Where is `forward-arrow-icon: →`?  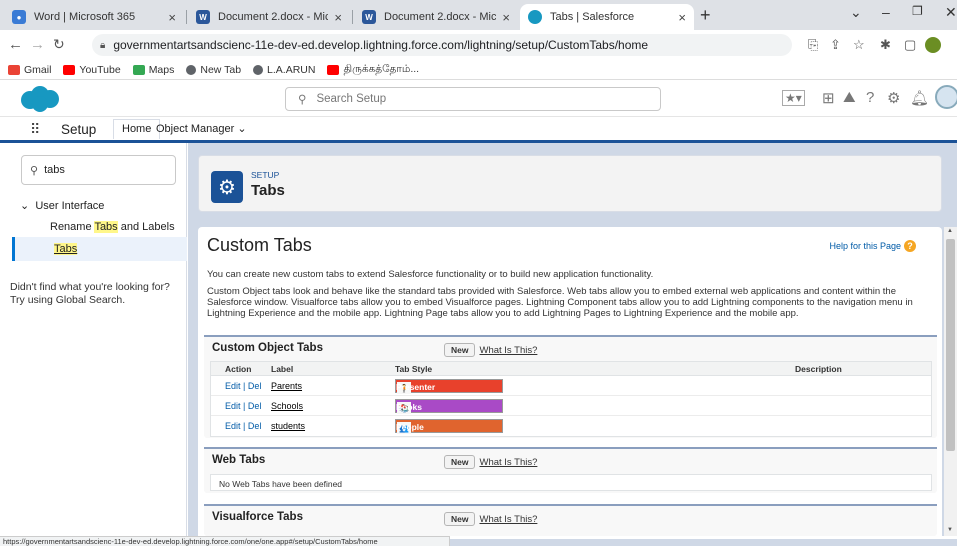 forward-arrow-icon: → is located at coordinates (37, 44).